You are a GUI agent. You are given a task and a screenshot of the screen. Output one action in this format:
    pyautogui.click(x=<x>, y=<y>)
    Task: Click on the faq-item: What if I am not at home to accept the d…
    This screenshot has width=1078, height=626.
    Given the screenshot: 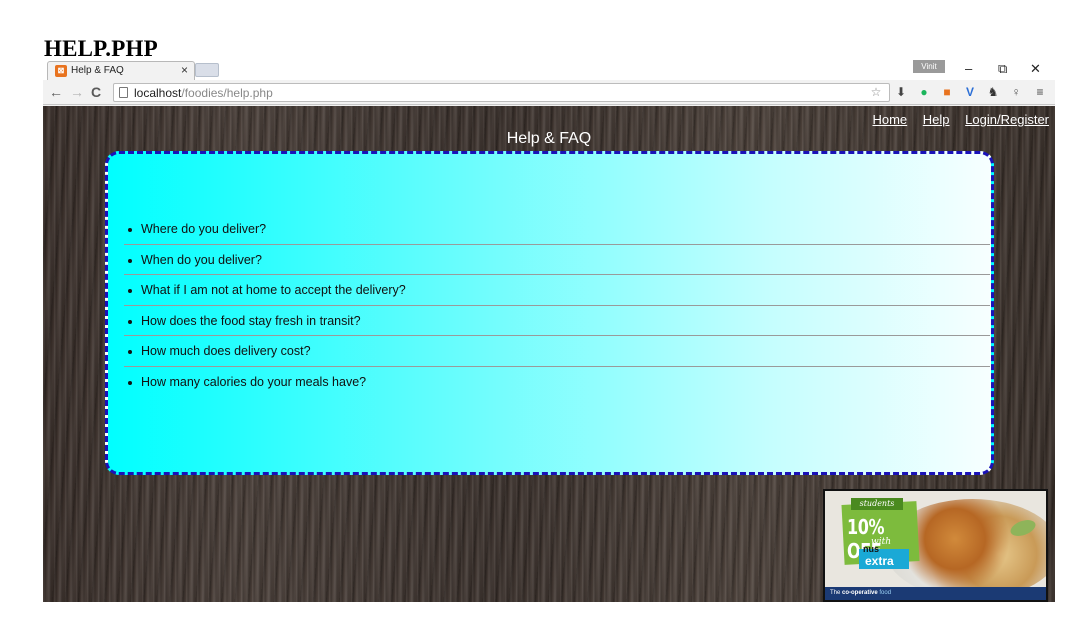 What is the action you would take?
    pyautogui.click(x=557, y=290)
    